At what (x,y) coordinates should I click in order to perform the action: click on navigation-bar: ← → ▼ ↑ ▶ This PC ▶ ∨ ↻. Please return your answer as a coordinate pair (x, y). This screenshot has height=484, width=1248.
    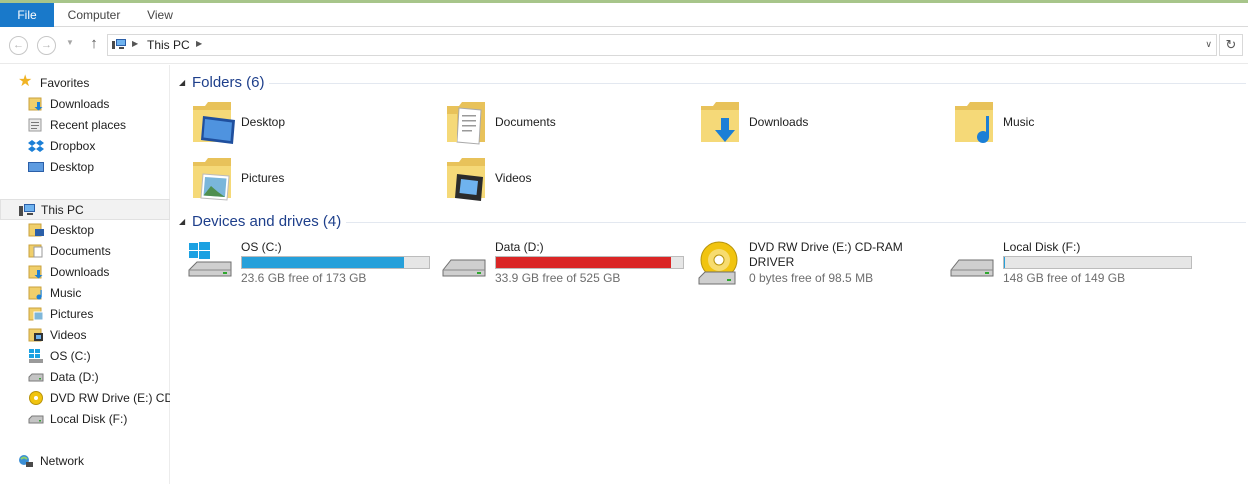
    Looking at the image, I should click on (624, 45).